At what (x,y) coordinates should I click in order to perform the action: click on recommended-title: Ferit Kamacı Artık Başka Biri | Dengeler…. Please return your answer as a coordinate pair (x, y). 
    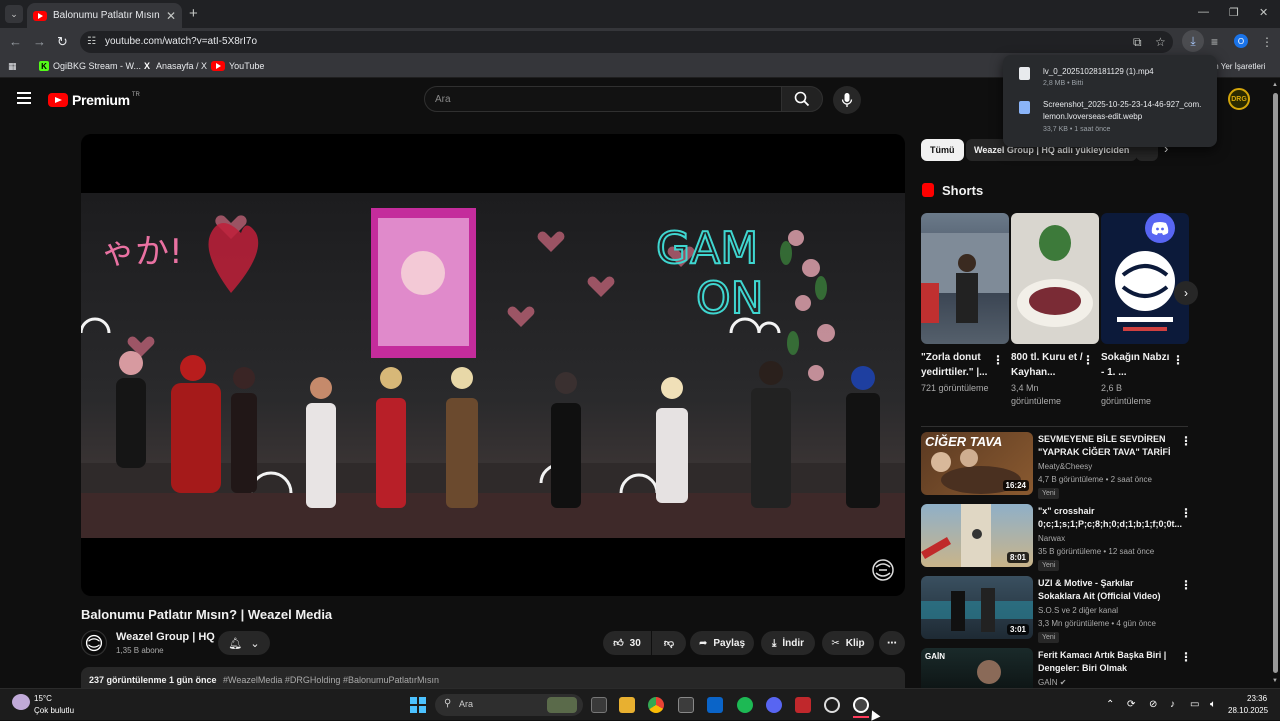
    Looking at the image, I should click on (1105, 662).